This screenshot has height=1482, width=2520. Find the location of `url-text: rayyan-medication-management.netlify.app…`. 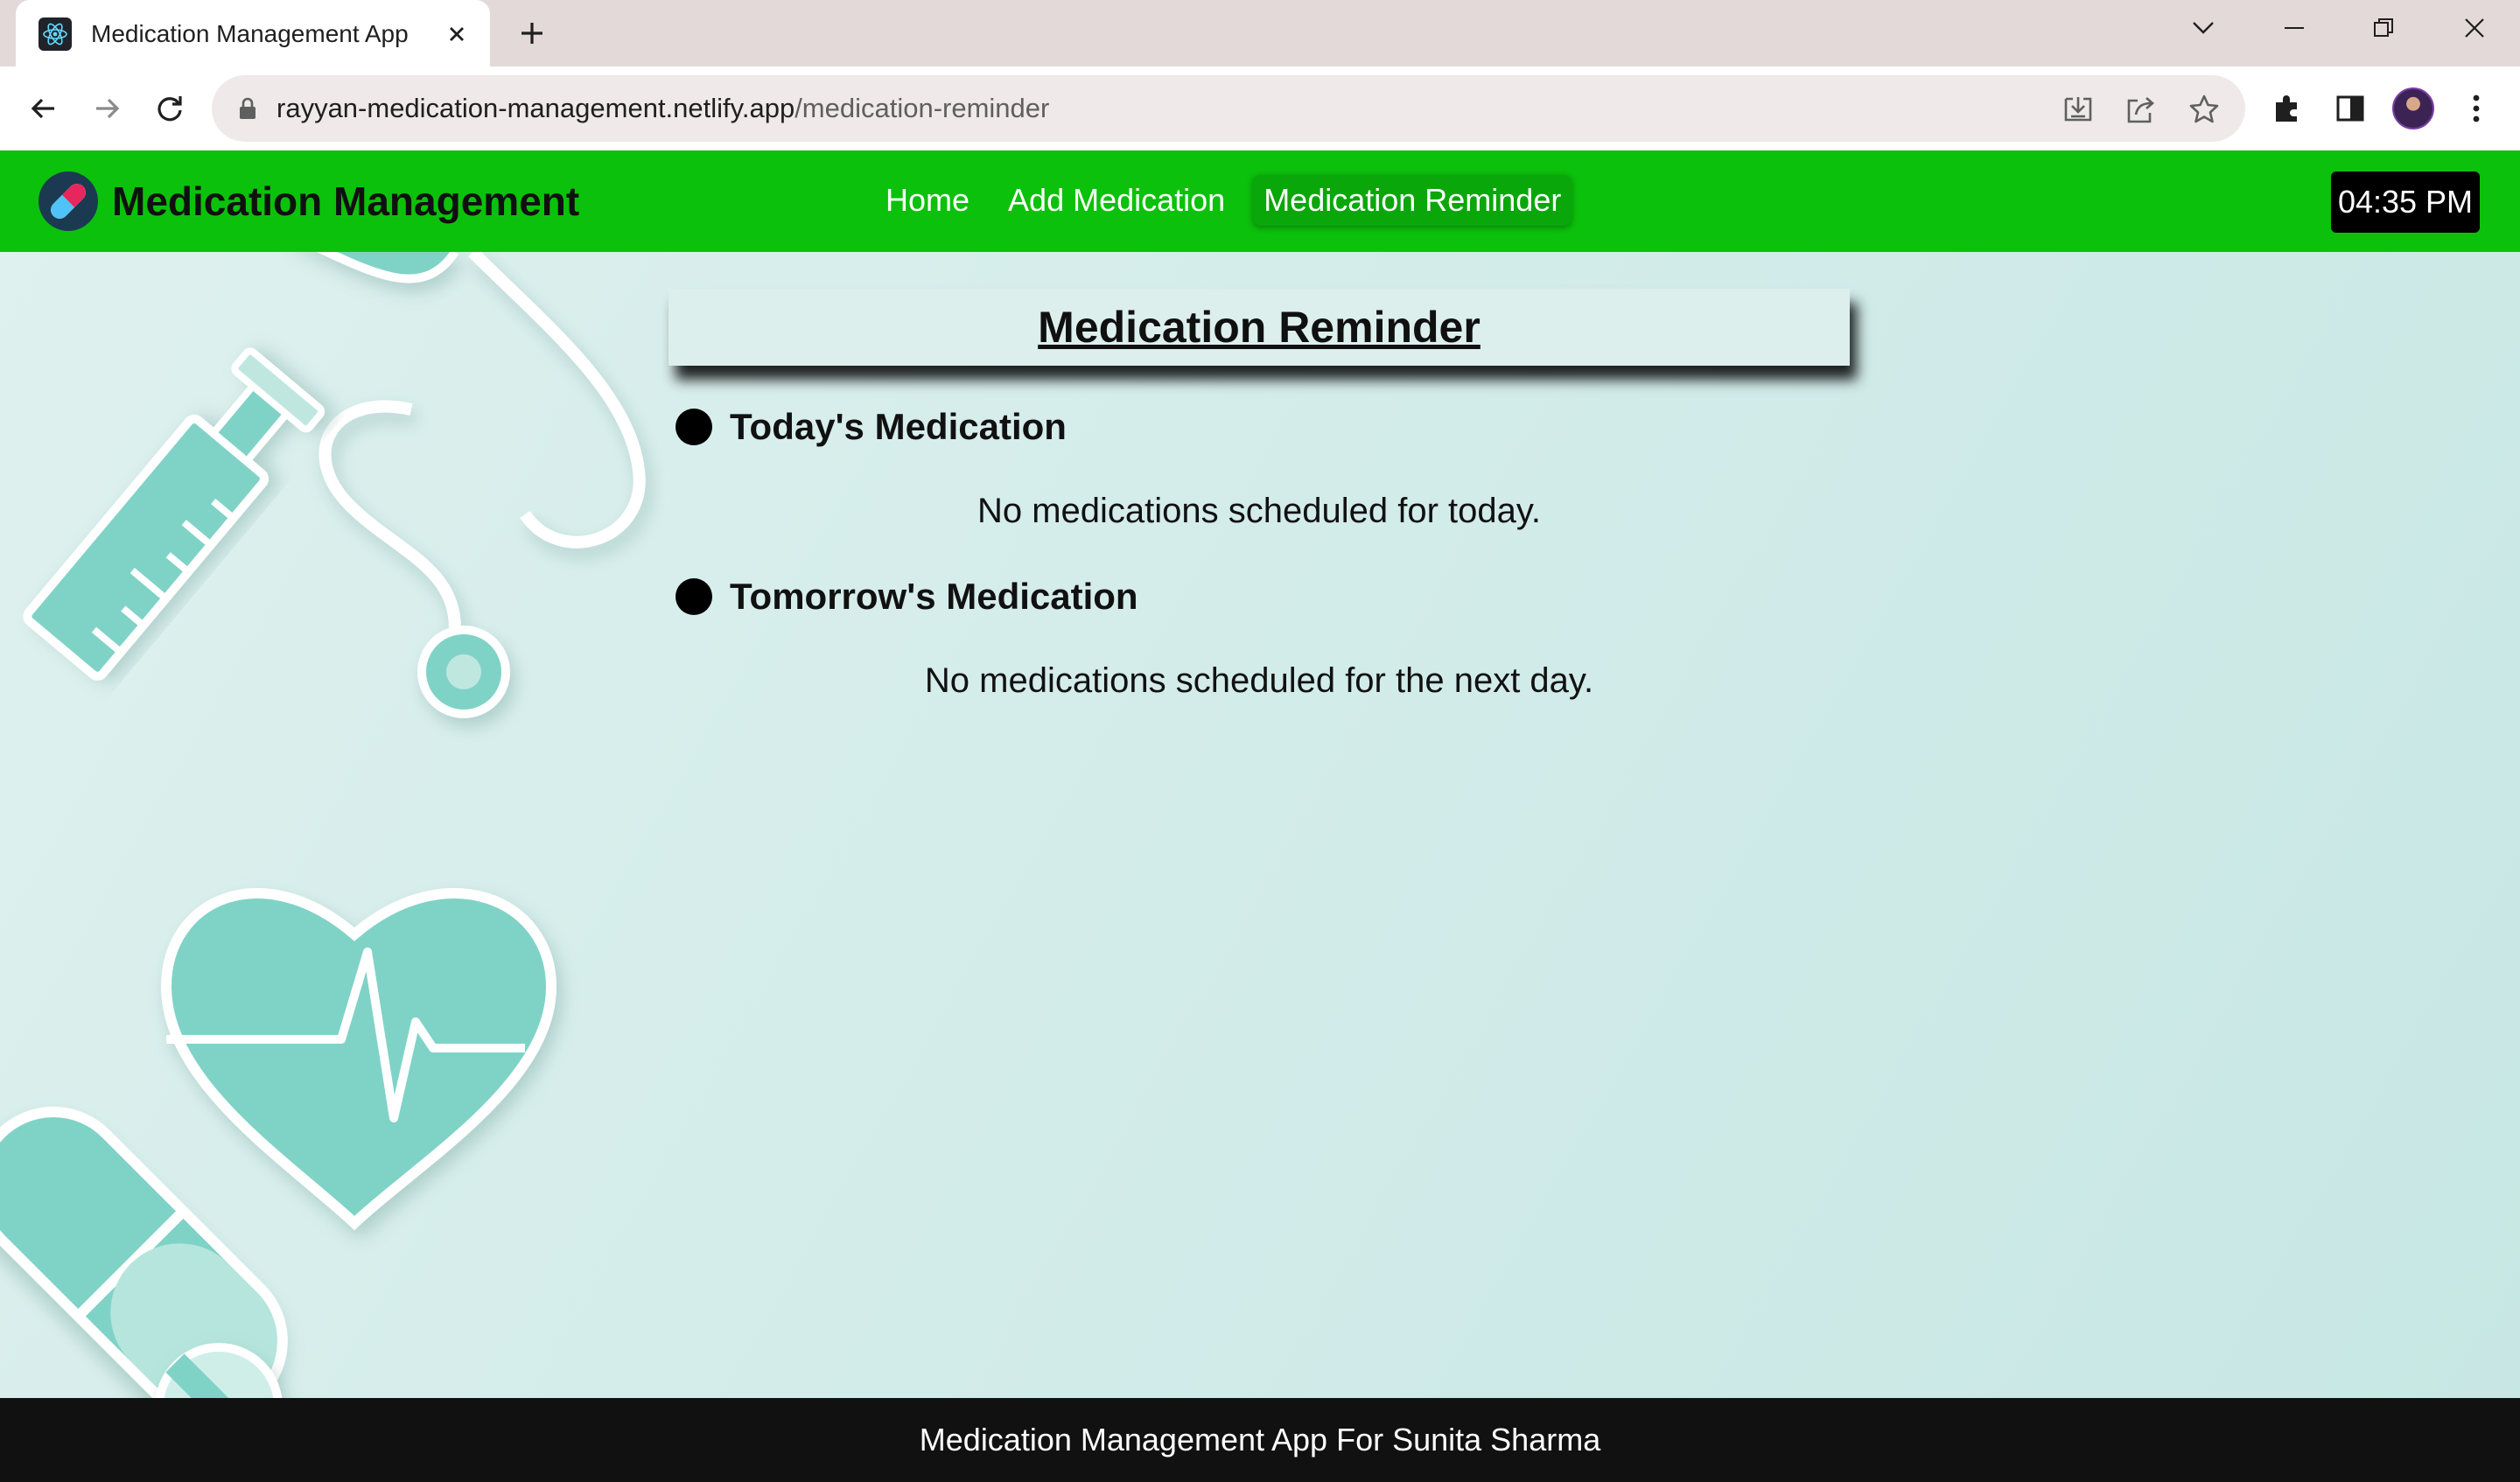

url-text: rayyan-medication-management.netlify.app… is located at coordinates (662, 108).